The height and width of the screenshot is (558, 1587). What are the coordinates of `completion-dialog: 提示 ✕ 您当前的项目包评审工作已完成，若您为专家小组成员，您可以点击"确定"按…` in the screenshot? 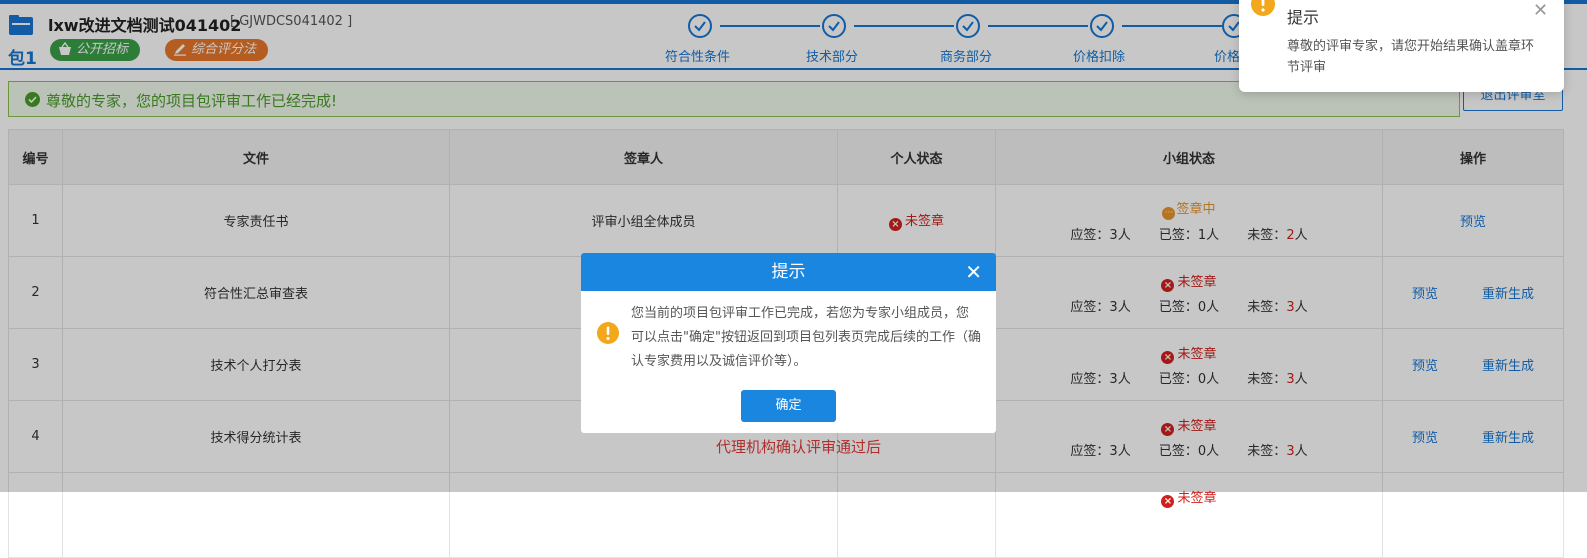 It's located at (788, 343).